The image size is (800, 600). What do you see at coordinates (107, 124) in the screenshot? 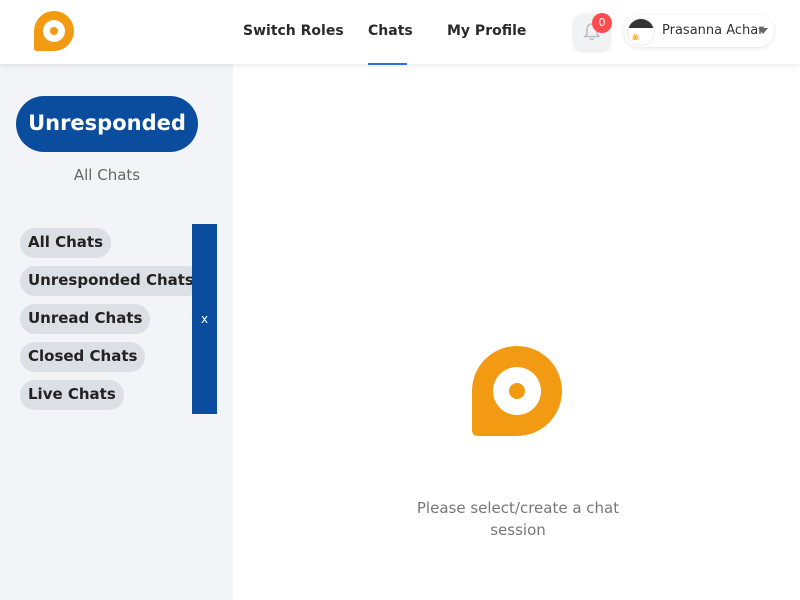
I see `unresponded-button: Unresponded` at bounding box center [107, 124].